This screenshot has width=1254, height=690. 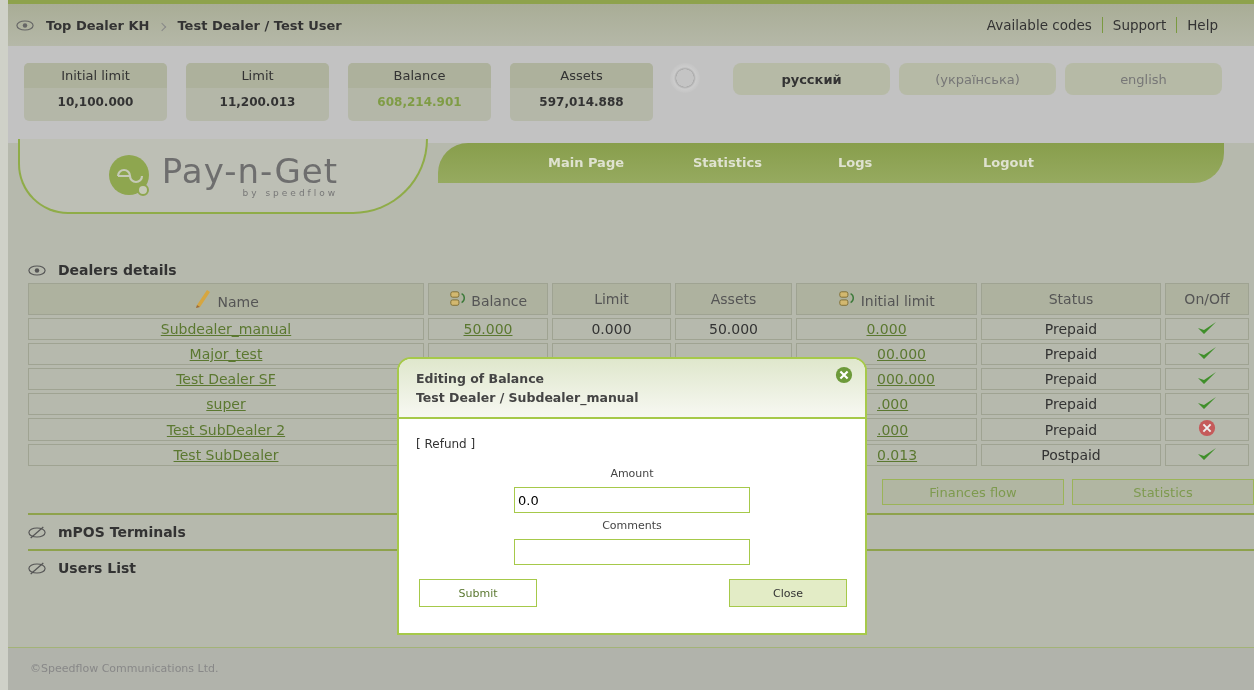 What do you see at coordinates (226, 429) in the screenshot?
I see `dealer-link: Test SubDealer 2` at bounding box center [226, 429].